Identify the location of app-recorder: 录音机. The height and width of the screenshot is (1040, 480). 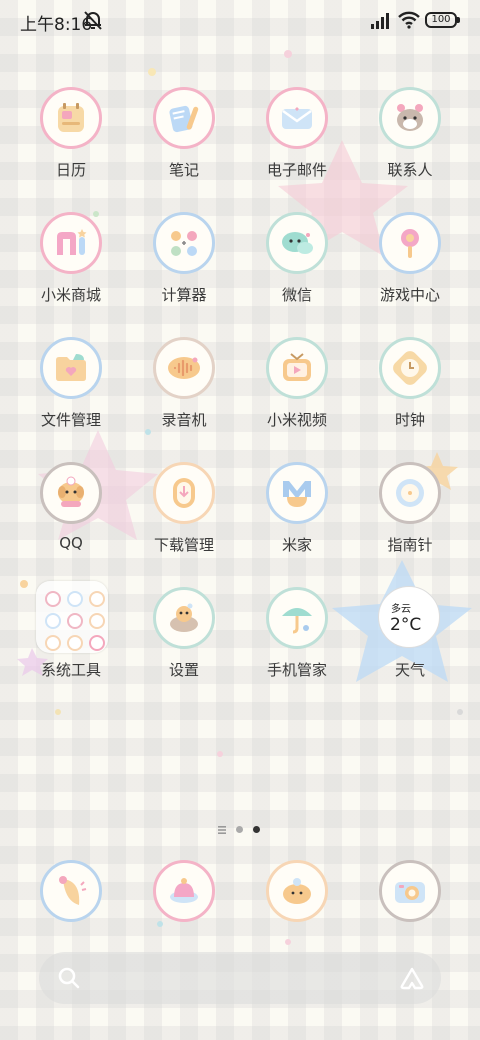
(184, 392).